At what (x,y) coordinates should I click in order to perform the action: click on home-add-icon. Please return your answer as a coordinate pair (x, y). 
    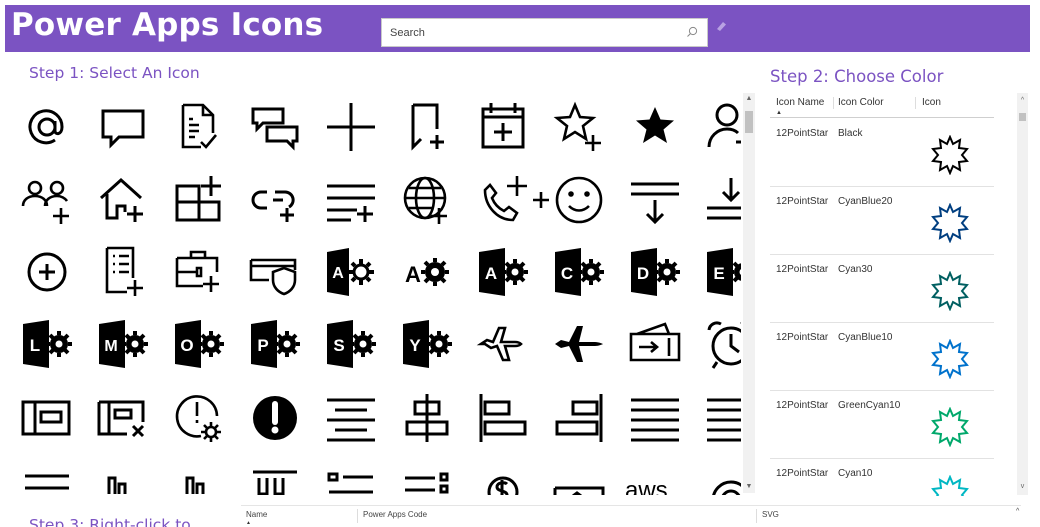
    Looking at the image, I should click on (123, 200).